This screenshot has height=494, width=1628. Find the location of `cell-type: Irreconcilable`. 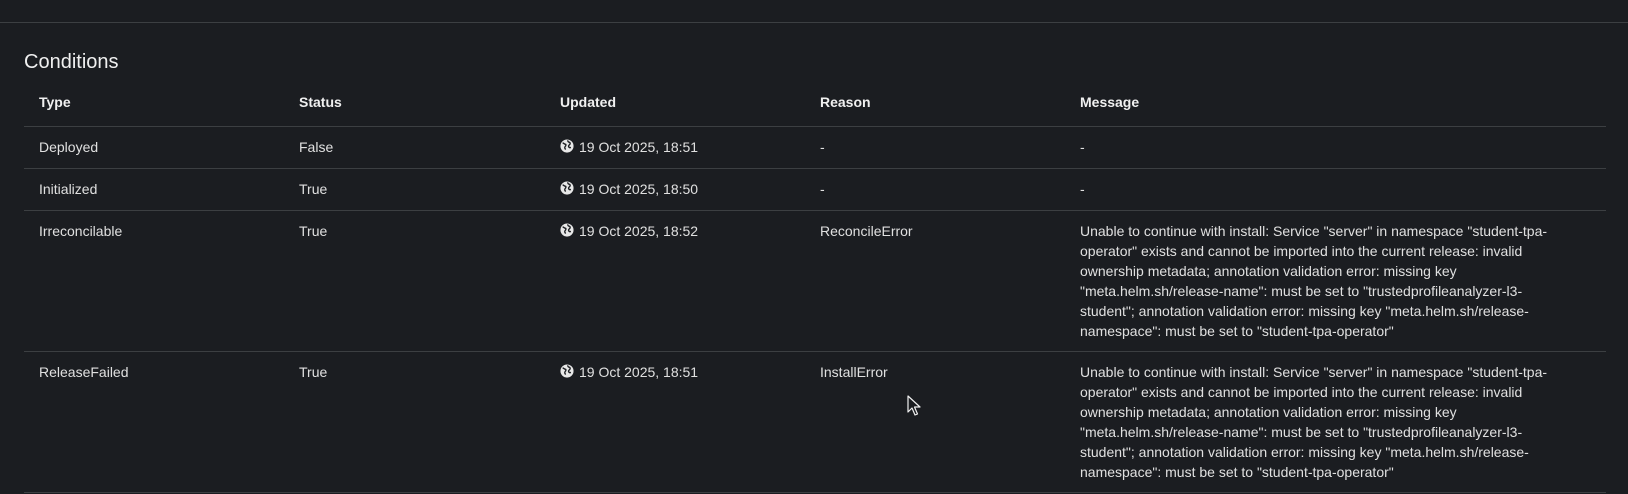

cell-type: Irreconcilable is located at coordinates (154, 281).